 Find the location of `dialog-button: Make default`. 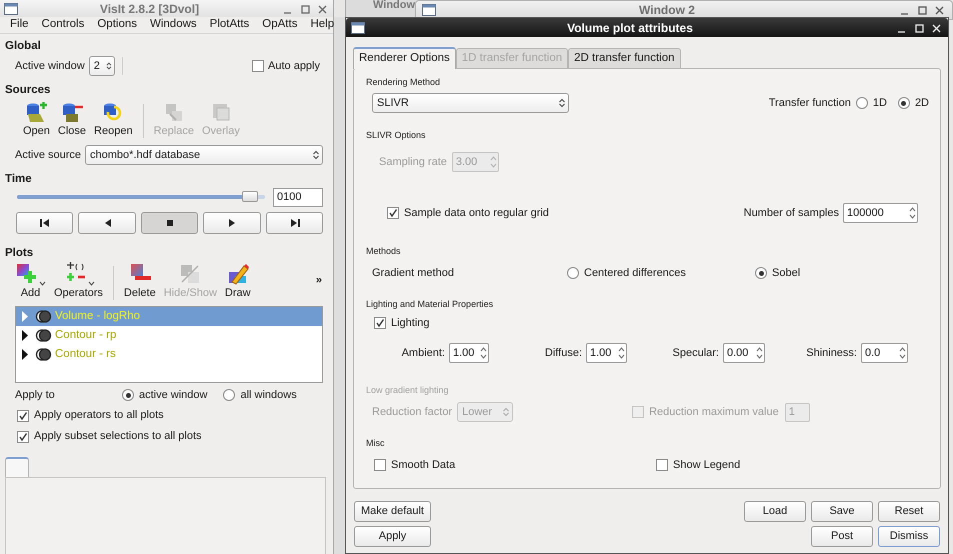

dialog-button: Make default is located at coordinates (392, 511).